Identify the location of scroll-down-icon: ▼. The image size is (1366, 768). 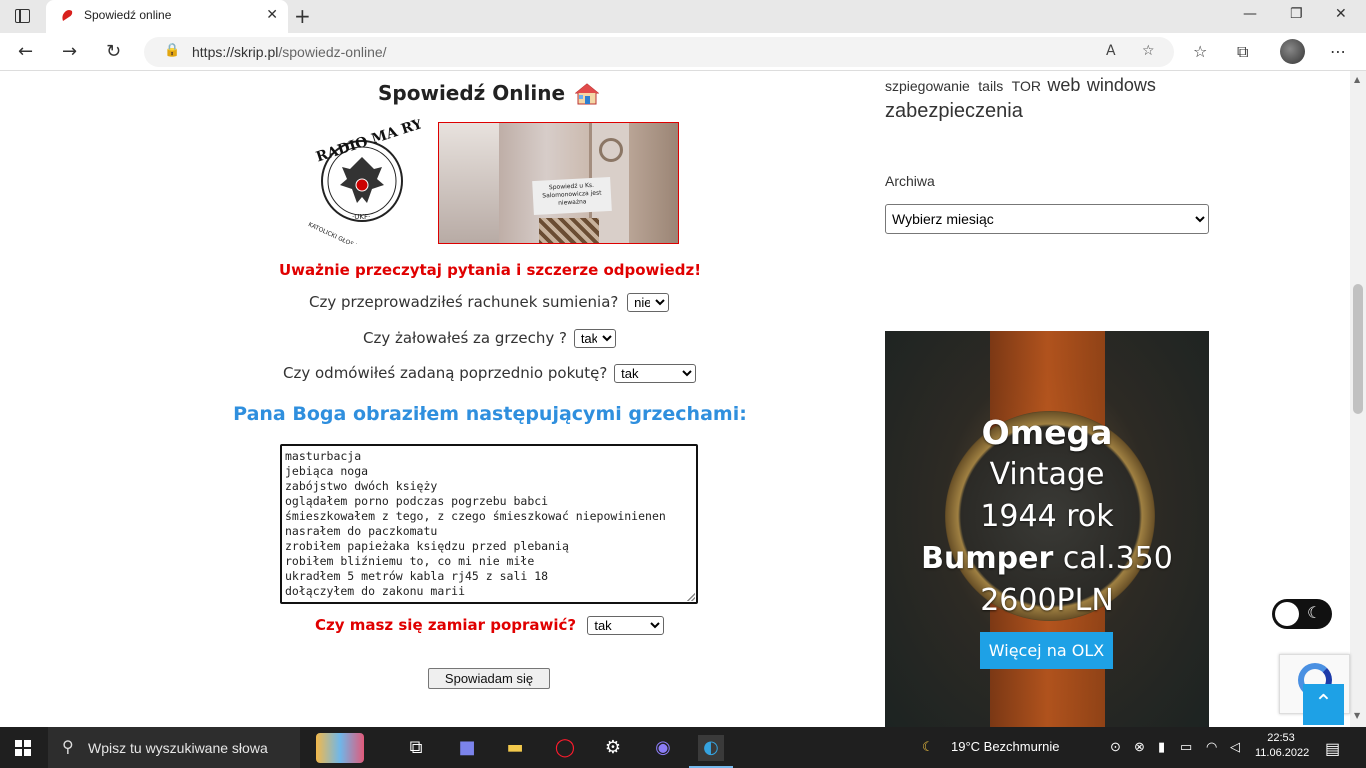
(1357, 715).